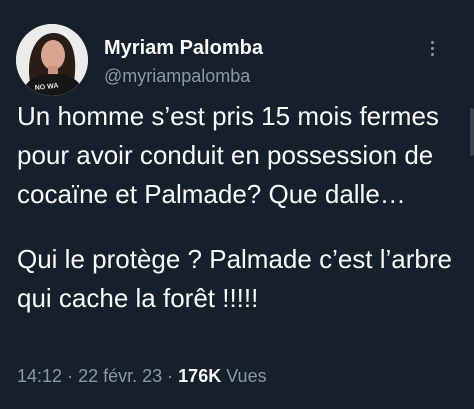 The image size is (474, 409). I want to click on more-horizontal-icon, so click(432, 48).